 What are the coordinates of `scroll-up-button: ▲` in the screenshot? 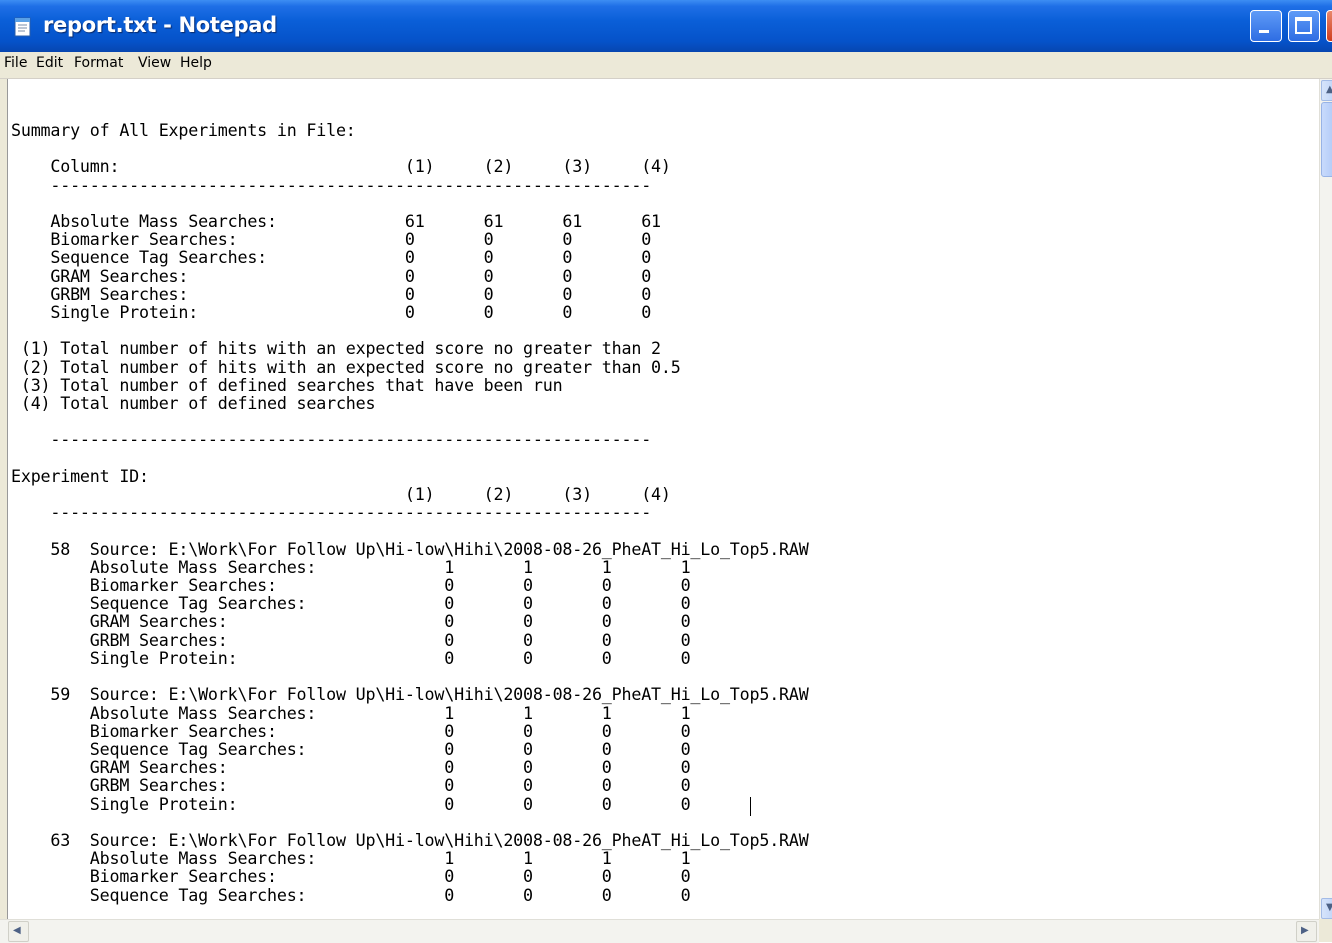 It's located at (1326, 90).